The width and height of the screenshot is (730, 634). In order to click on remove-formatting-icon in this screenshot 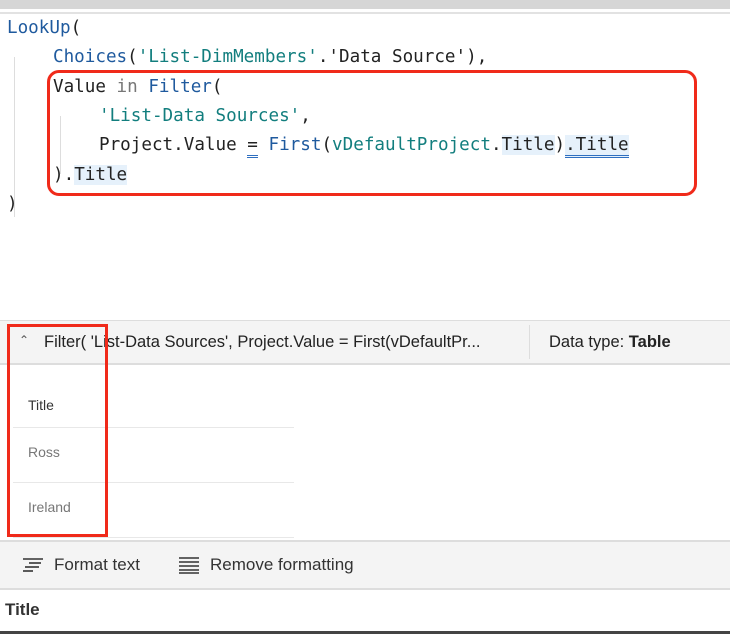, I will do `click(189, 565)`.